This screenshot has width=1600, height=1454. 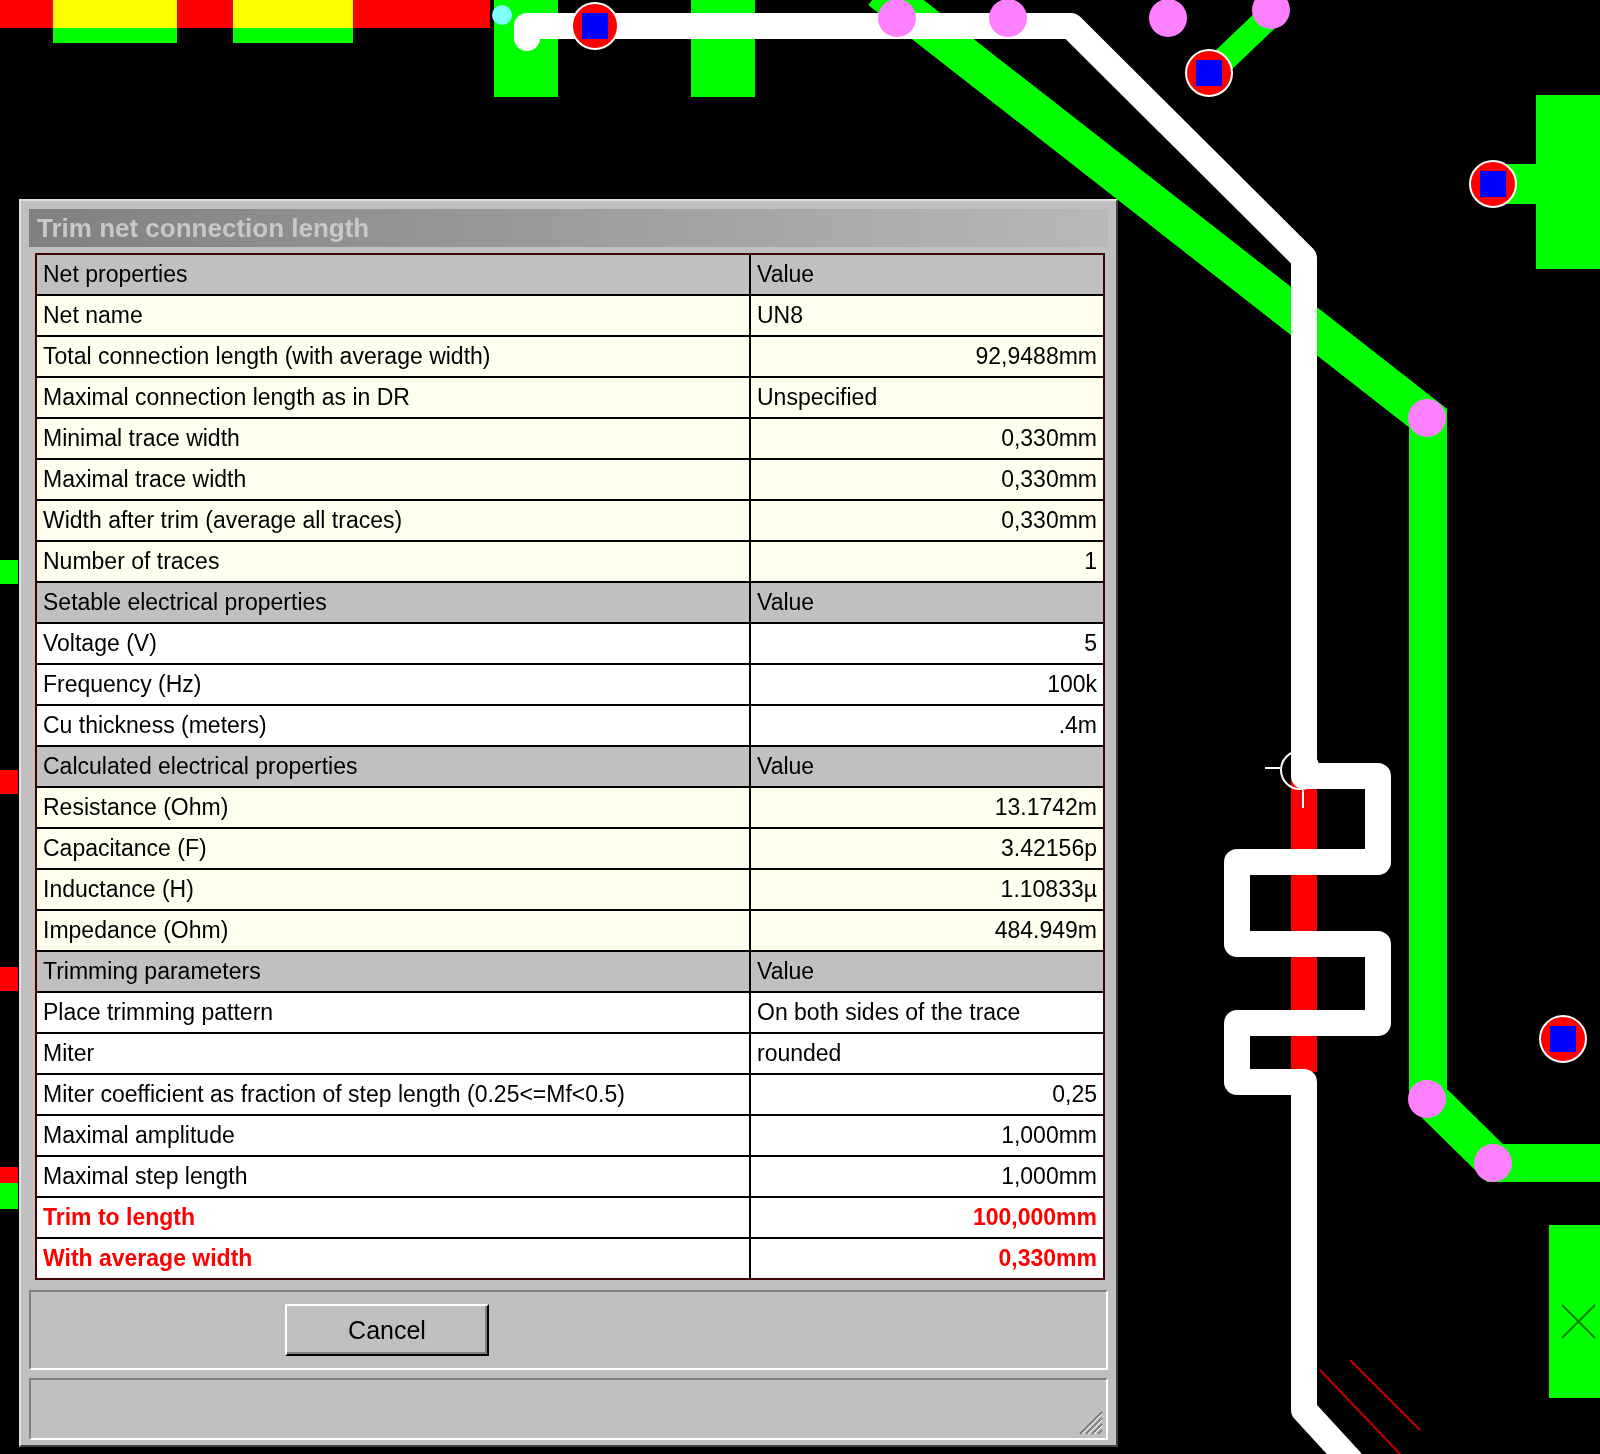 I want to click on property-label: Maximal trace width, so click(x=393, y=479).